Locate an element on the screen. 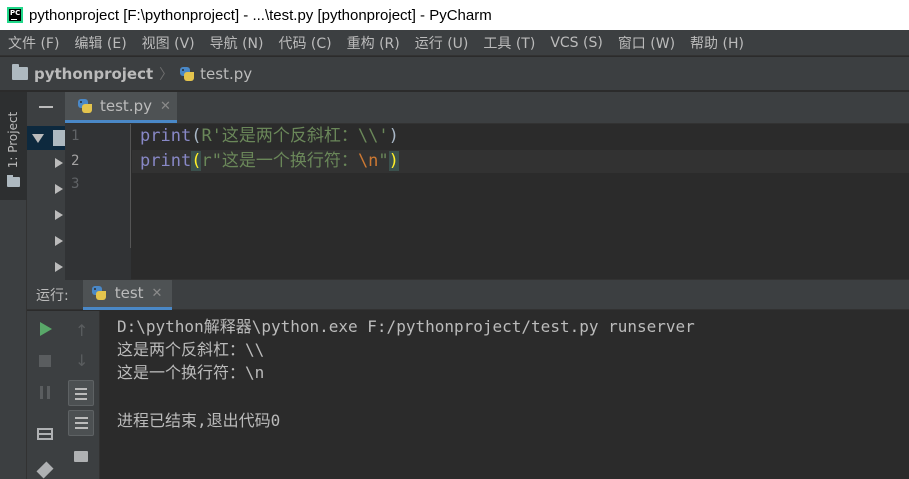 The image size is (909, 479). run-toolbar is located at coordinates (45, 395).